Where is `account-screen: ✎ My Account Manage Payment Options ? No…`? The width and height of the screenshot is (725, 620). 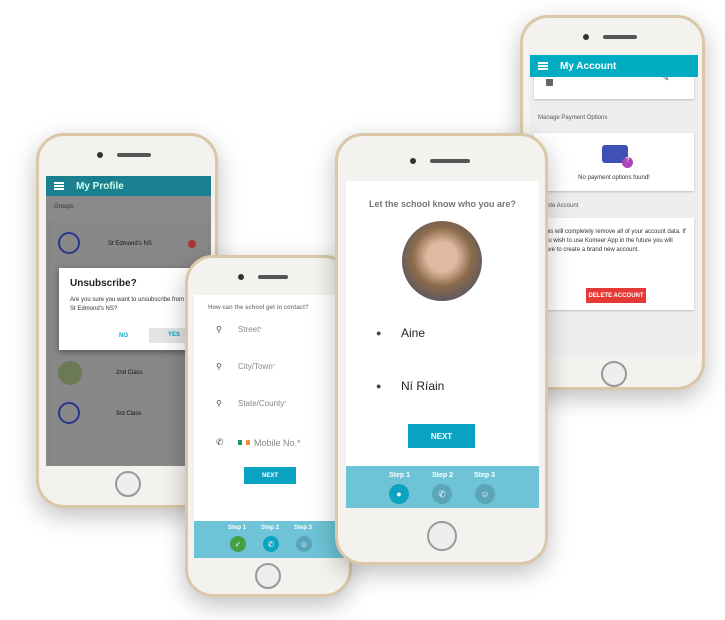
account-screen: ✎ My Account Manage Payment Options ? No… is located at coordinates (614, 205).